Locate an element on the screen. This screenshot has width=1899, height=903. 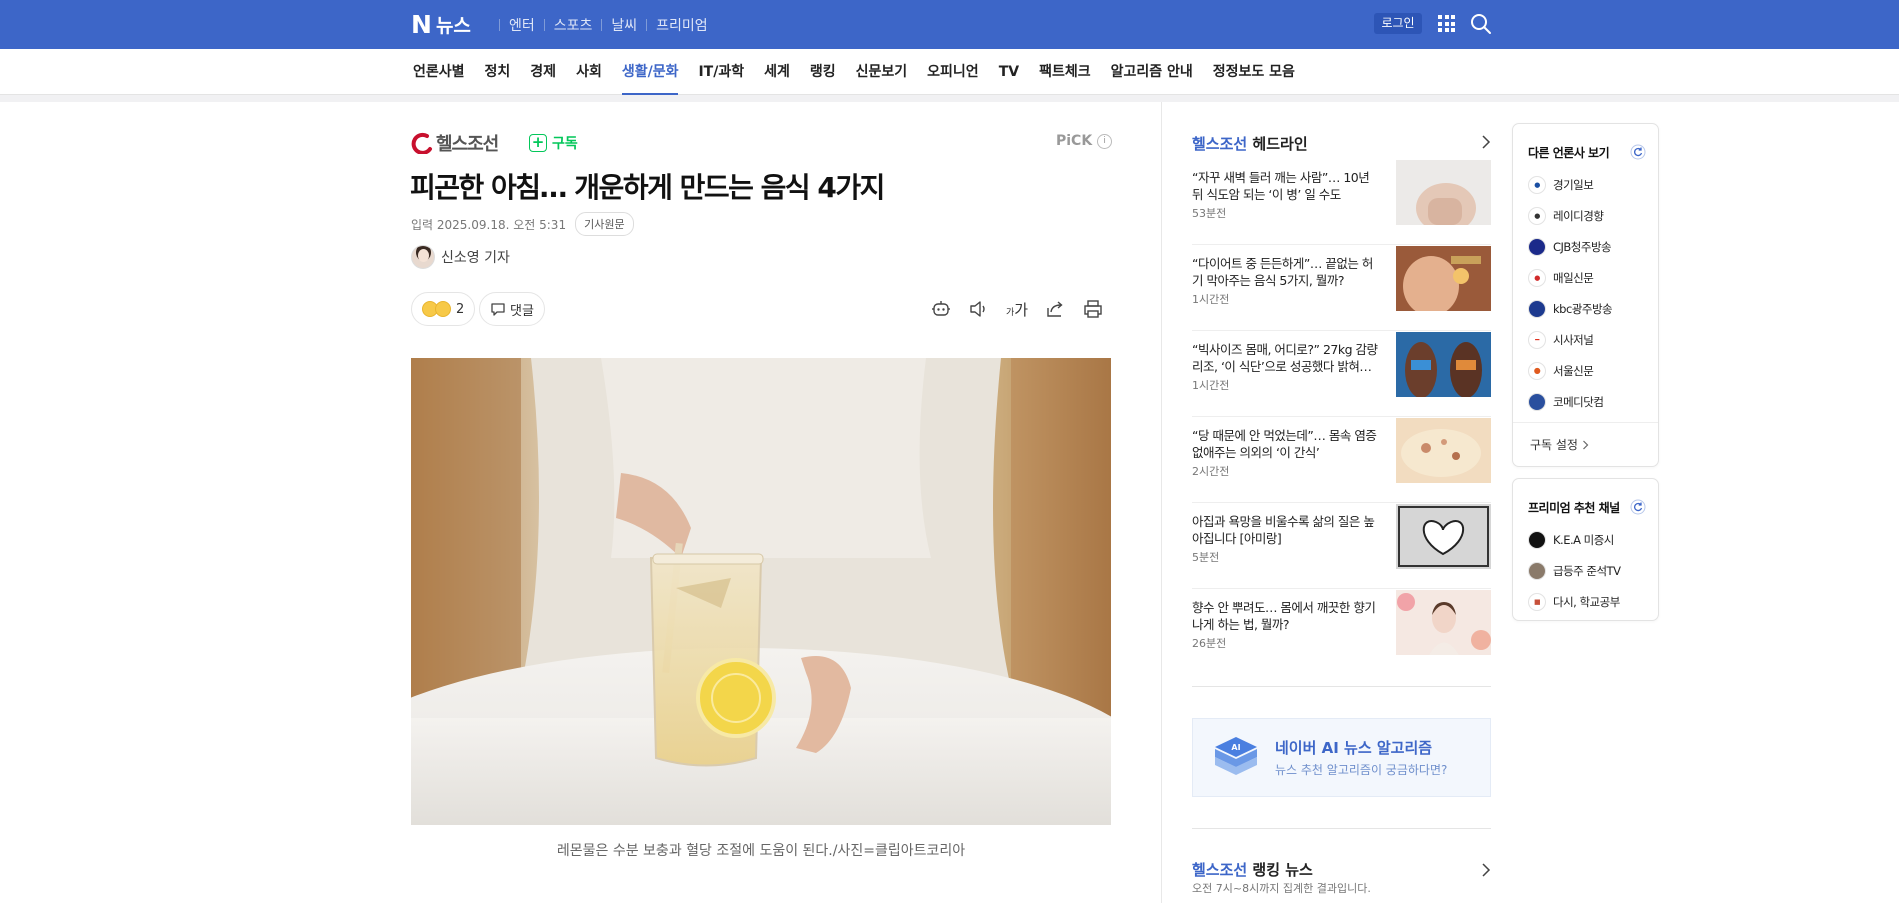
font-size-button: 가가 is located at coordinates (1017, 309).